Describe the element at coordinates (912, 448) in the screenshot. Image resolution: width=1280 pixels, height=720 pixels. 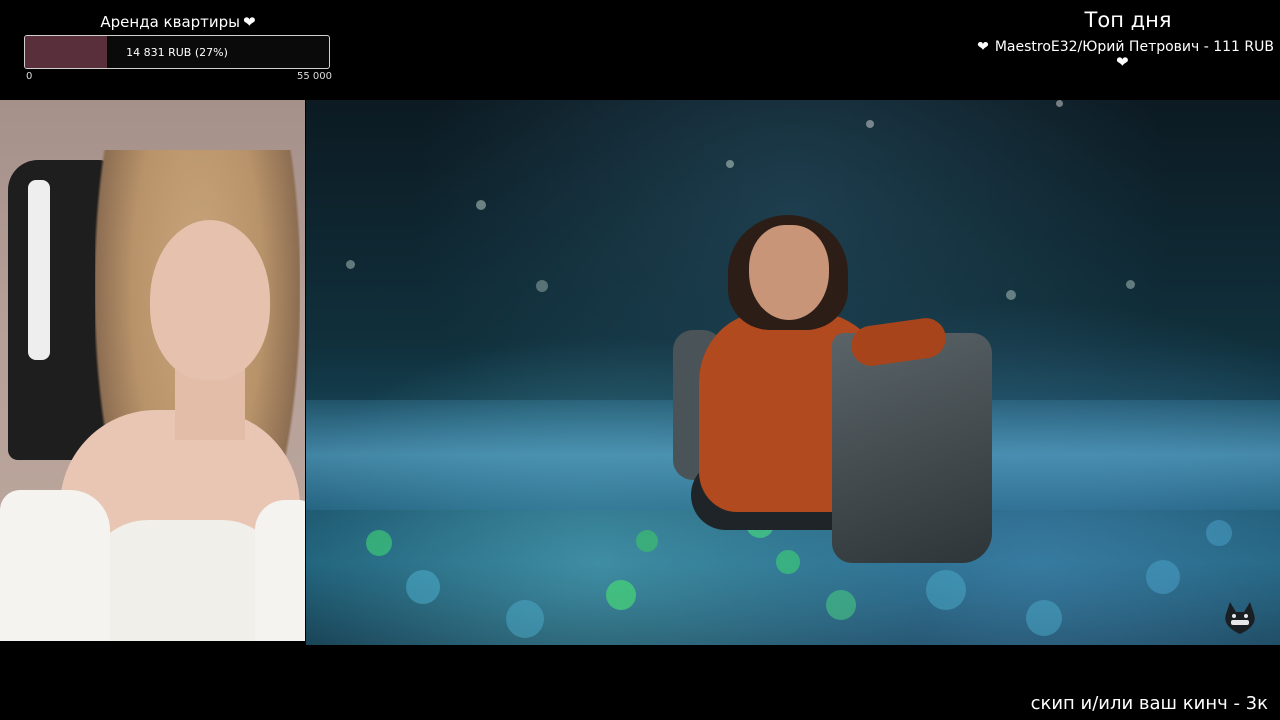
I see `video-chair` at that location.